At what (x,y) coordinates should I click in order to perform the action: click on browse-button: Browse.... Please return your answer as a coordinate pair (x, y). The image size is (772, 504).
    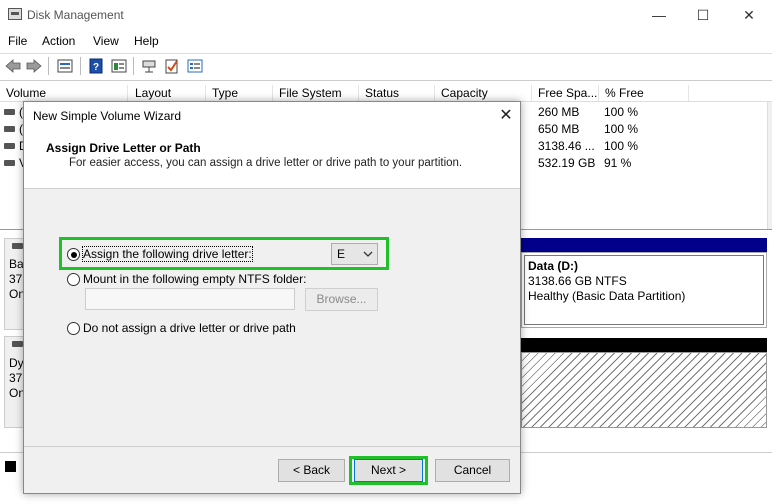
    Looking at the image, I should click on (341, 299).